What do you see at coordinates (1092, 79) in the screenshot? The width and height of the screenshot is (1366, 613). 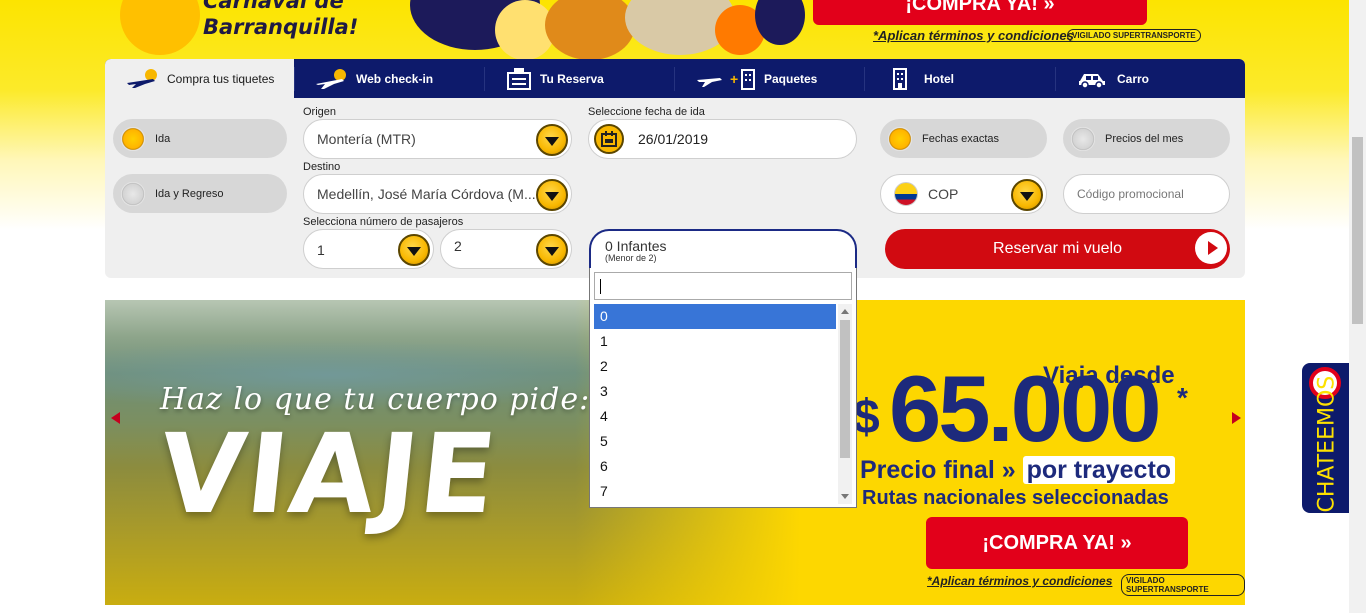 I see `car-icon` at bounding box center [1092, 79].